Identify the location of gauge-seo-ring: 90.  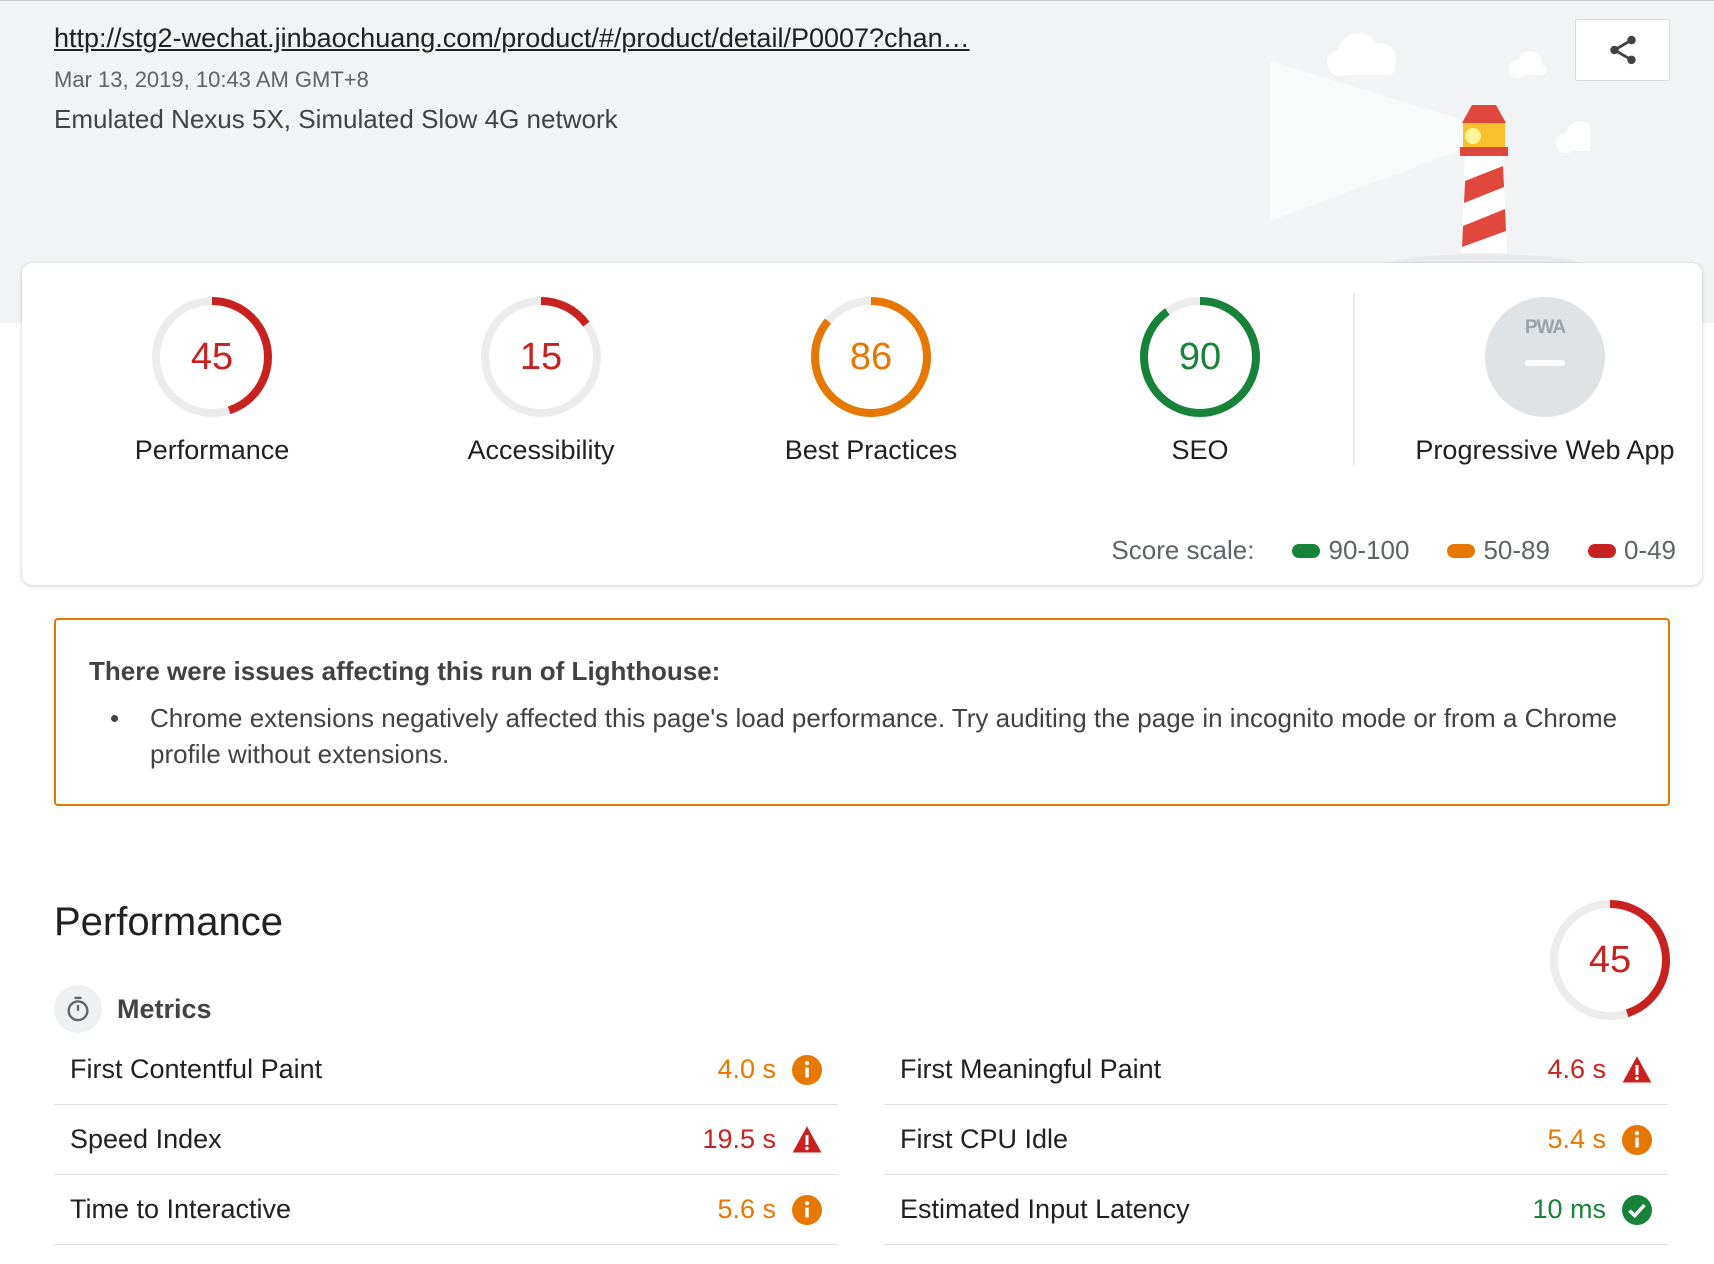
(1200, 357).